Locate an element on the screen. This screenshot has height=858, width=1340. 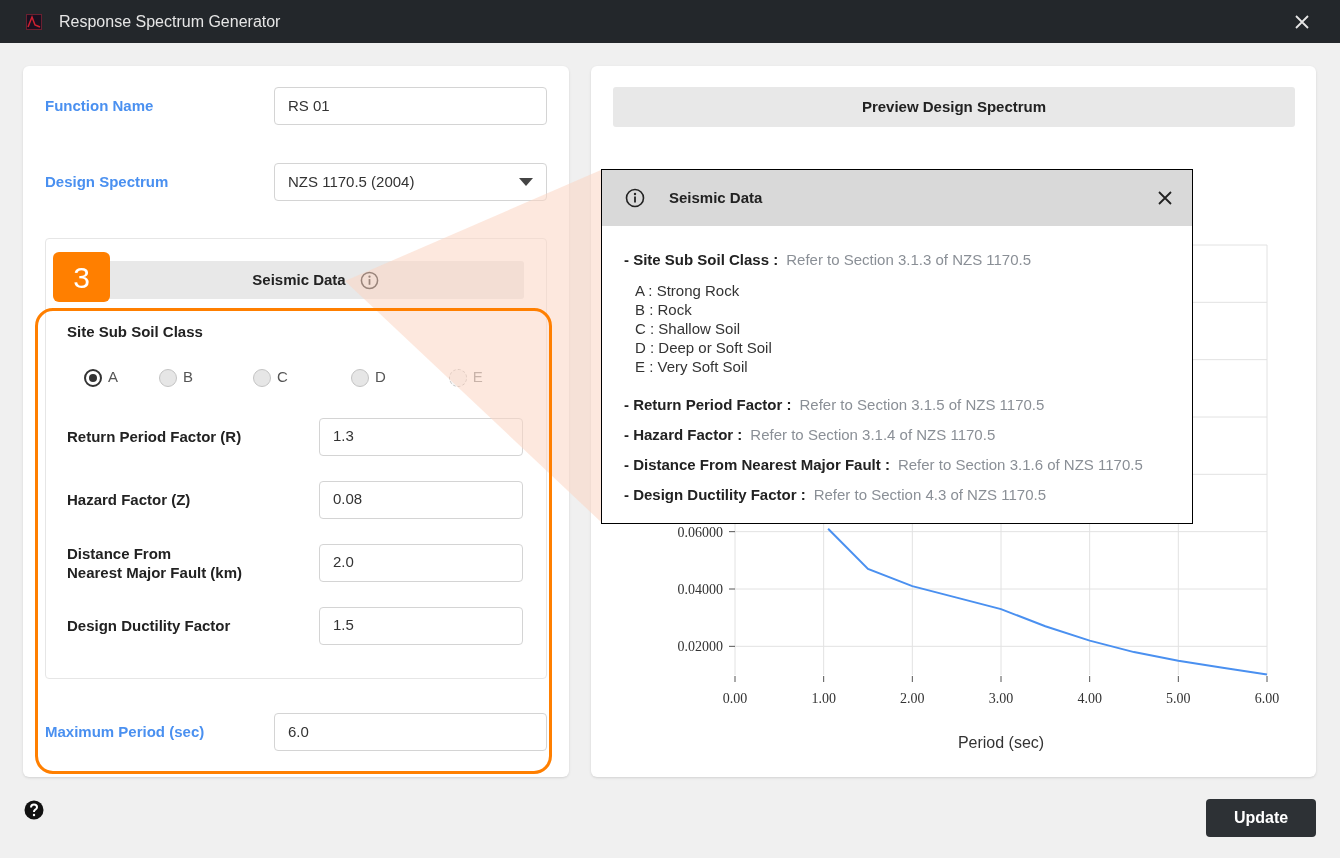
field-label: Function Name is located at coordinates (100, 105).